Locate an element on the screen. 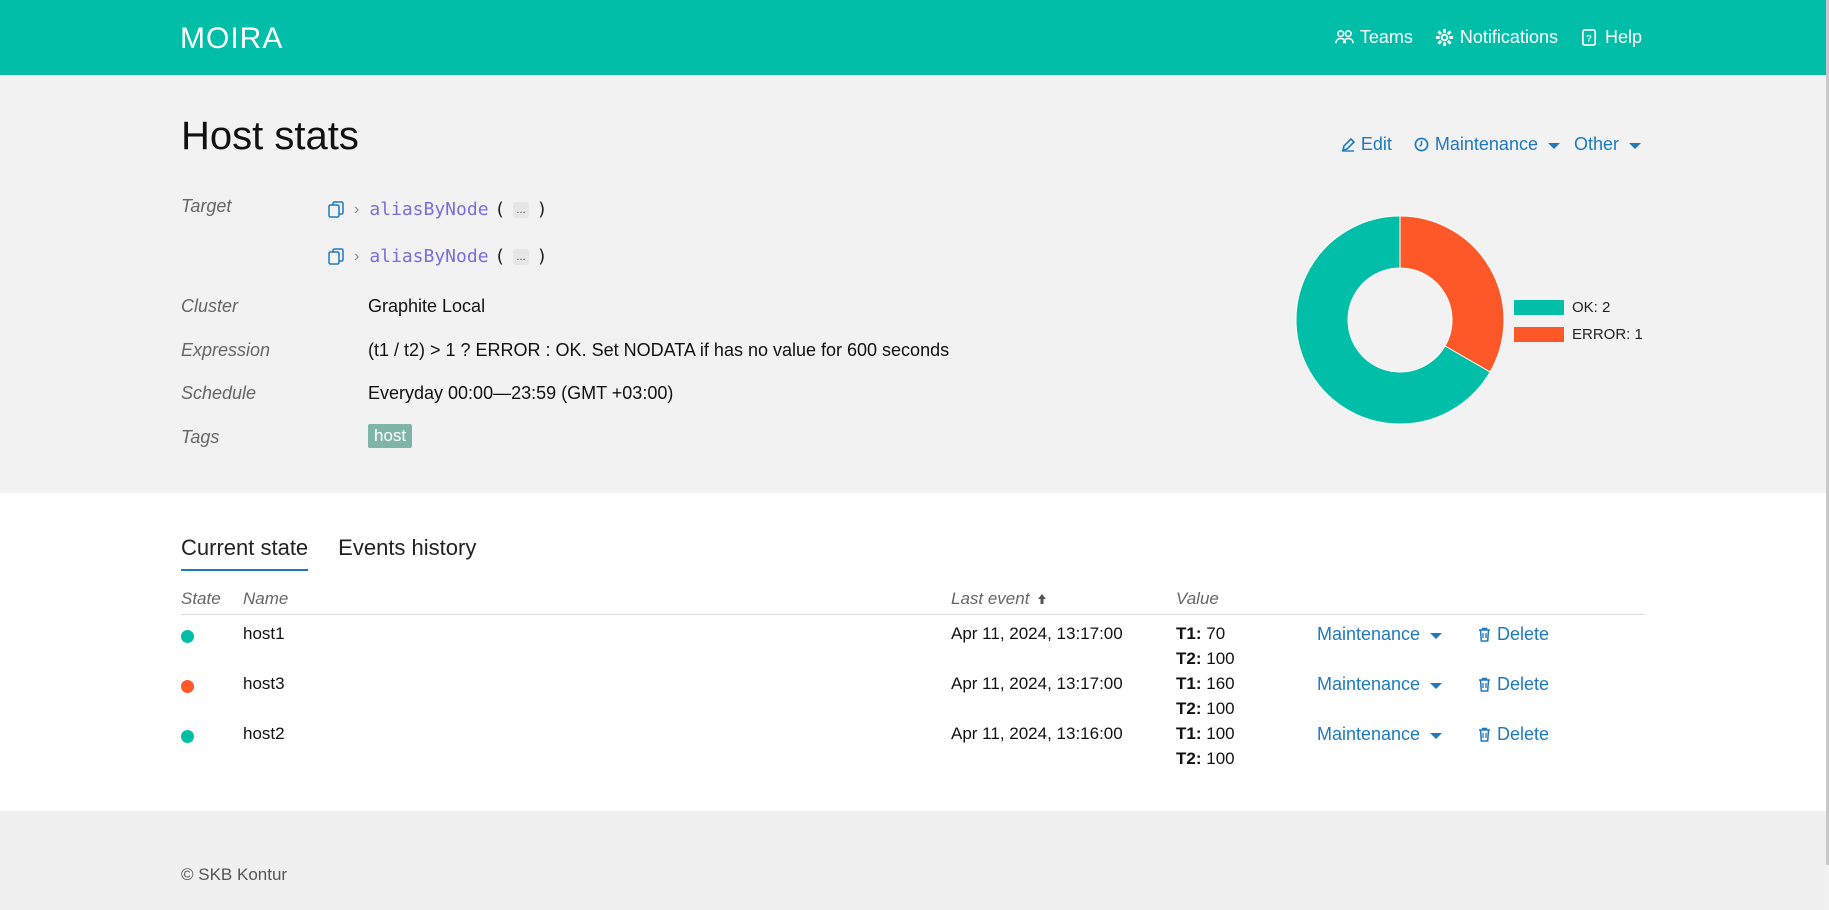 The image size is (1829, 910). edit-label: Edit is located at coordinates (1376, 144).